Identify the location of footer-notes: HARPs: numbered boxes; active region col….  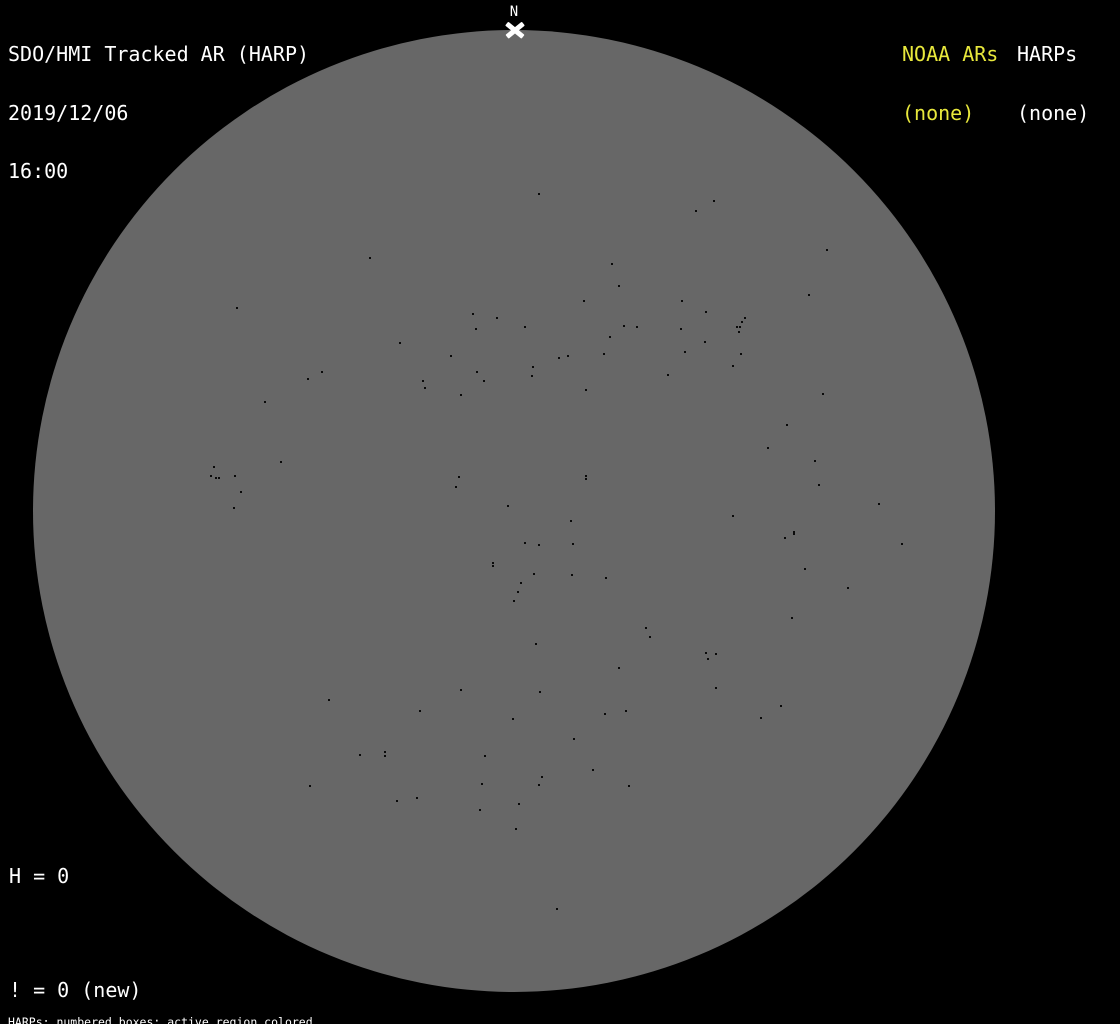
(209, 1007).